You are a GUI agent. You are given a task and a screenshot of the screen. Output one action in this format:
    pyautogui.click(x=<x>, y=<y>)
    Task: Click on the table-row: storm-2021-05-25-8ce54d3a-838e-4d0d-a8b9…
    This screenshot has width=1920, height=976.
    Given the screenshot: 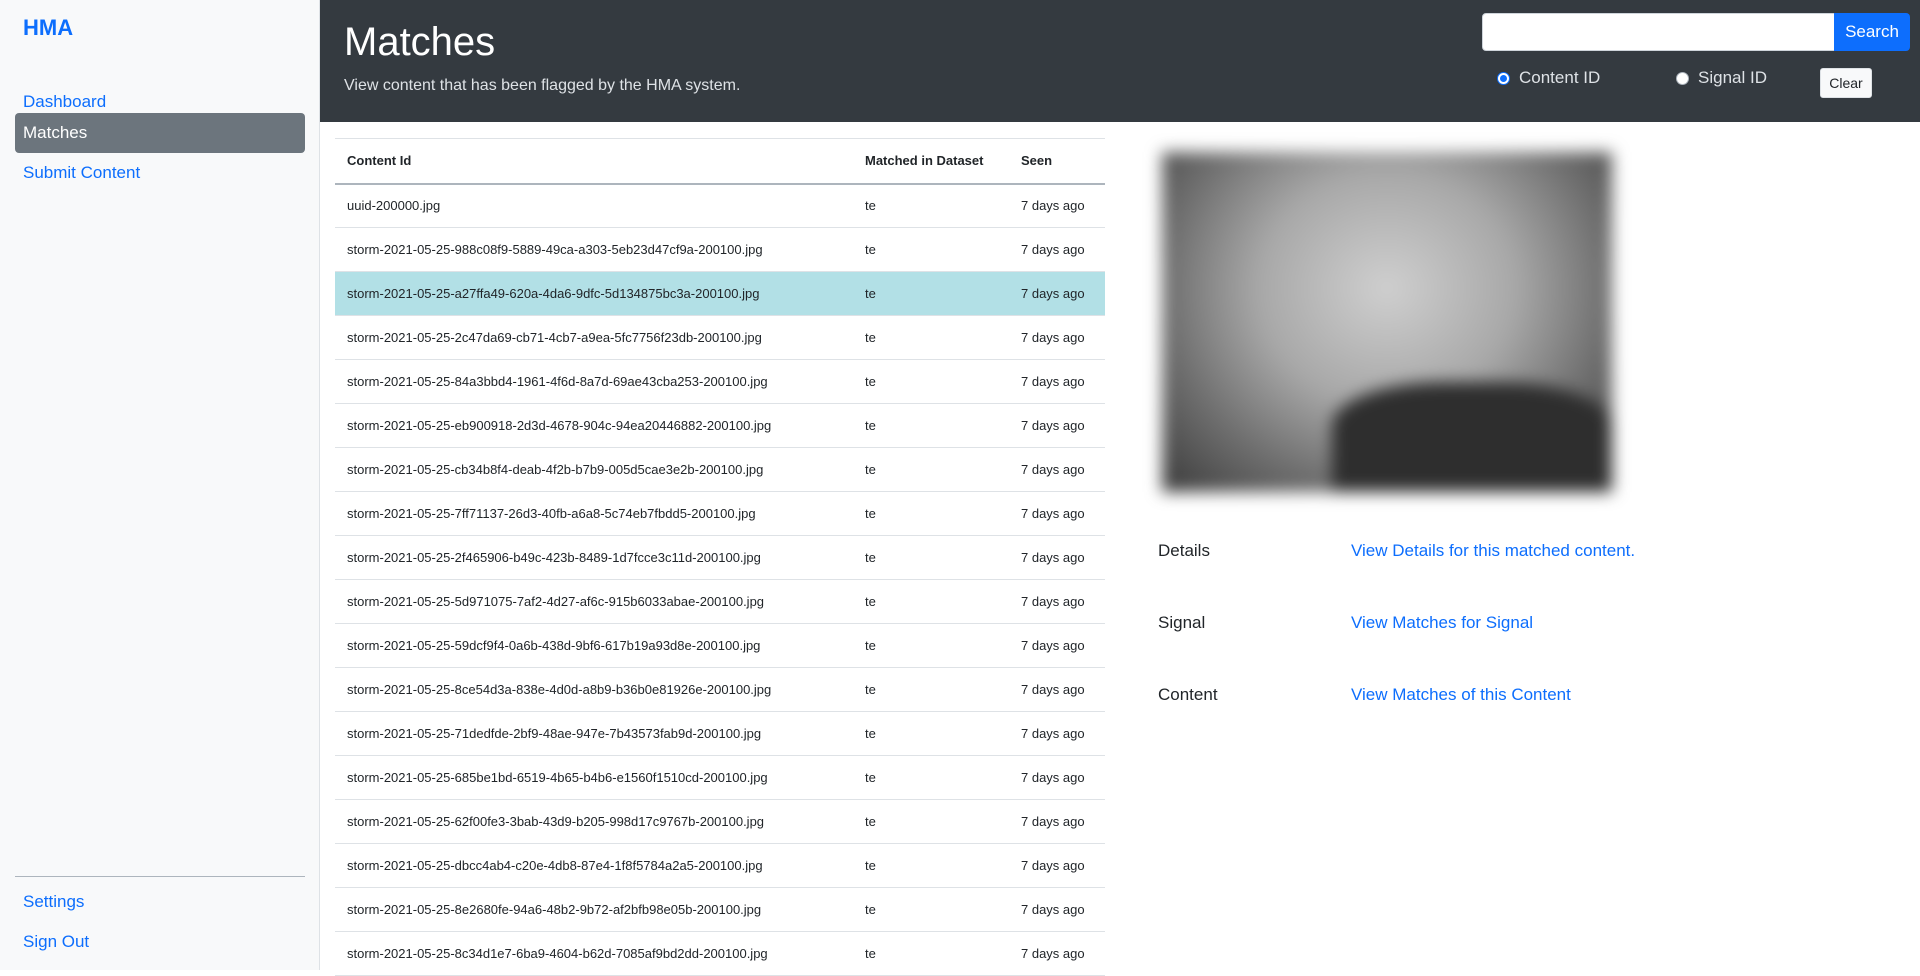 What is the action you would take?
    pyautogui.click(x=720, y=689)
    